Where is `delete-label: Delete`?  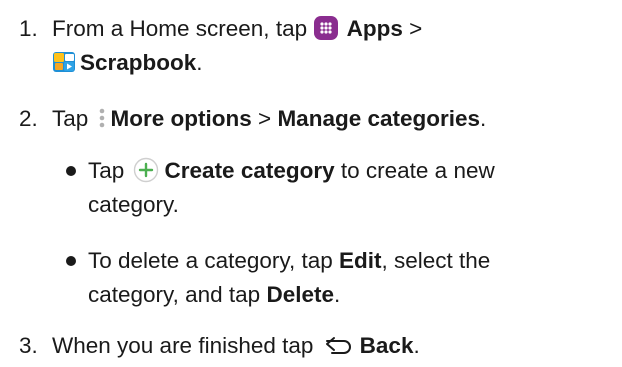
delete-label: Delete is located at coordinates (300, 294).